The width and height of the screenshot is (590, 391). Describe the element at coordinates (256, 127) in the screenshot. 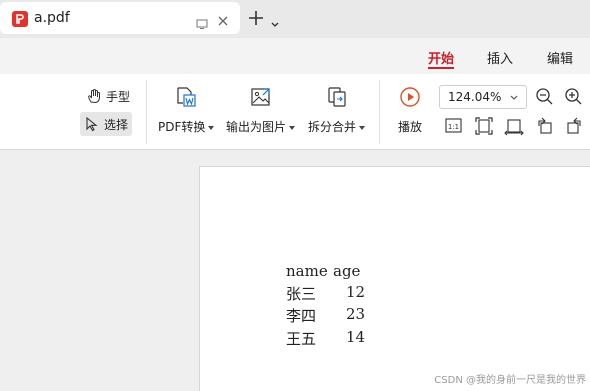

I see `export-image-label: 输出为图片` at that location.